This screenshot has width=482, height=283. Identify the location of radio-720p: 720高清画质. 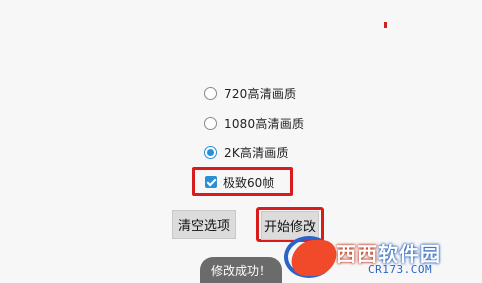
(250, 93).